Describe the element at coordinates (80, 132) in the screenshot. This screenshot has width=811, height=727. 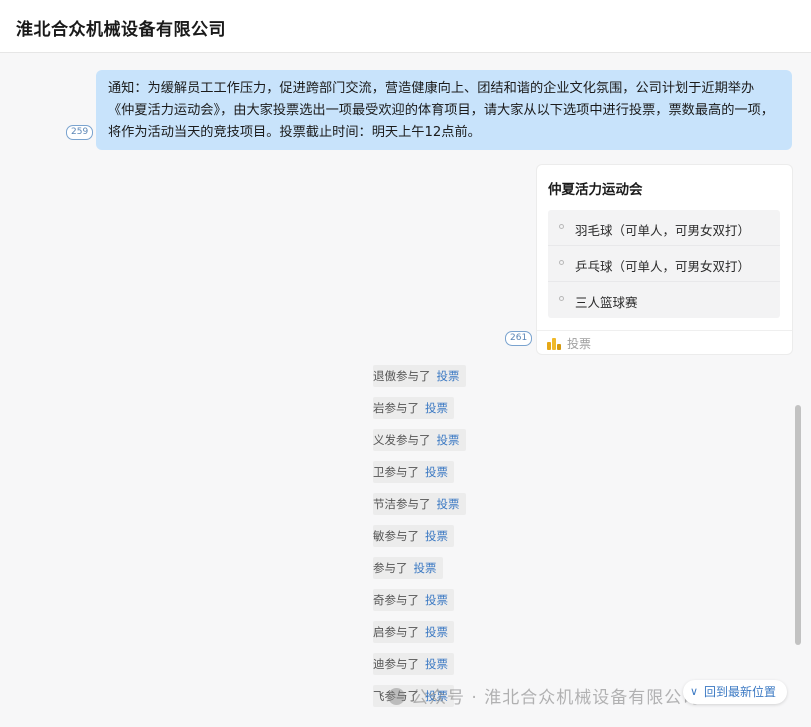
I see `read-count-badge: 259` at that location.